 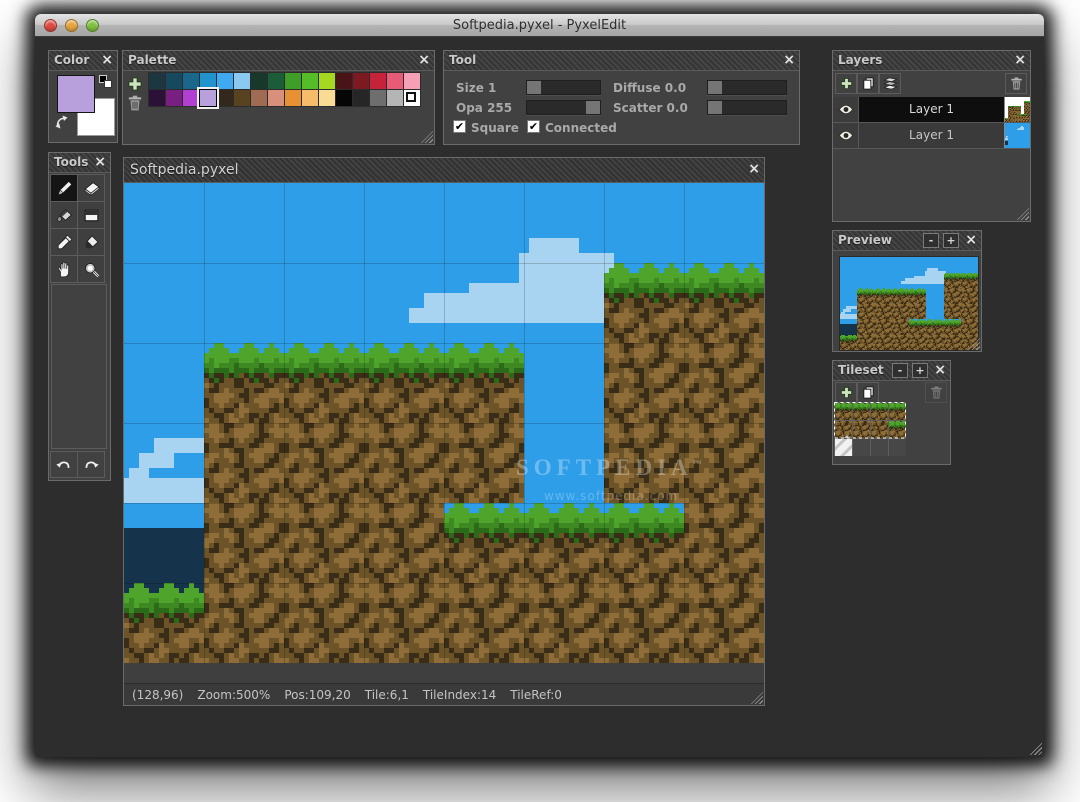 What do you see at coordinates (907, 241) in the screenshot?
I see `preview-panel-header: Preview - + ×` at bounding box center [907, 241].